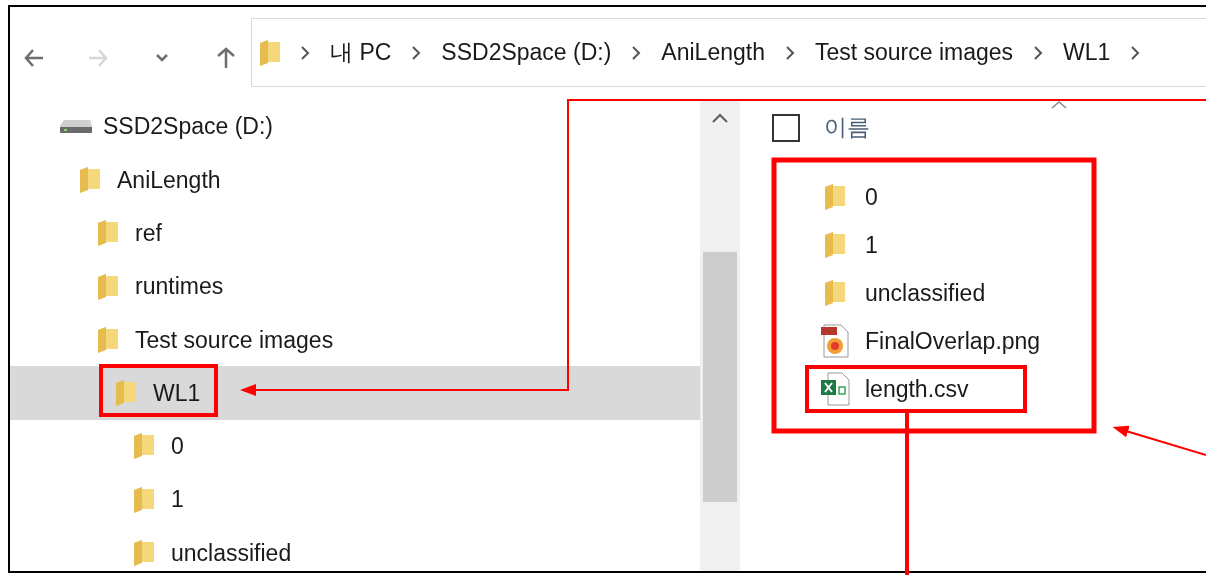 This screenshot has height=575, width=1206. Describe the element at coordinates (188, 127) in the screenshot. I see `tree-item-label: SSD2Space (D:)` at that location.